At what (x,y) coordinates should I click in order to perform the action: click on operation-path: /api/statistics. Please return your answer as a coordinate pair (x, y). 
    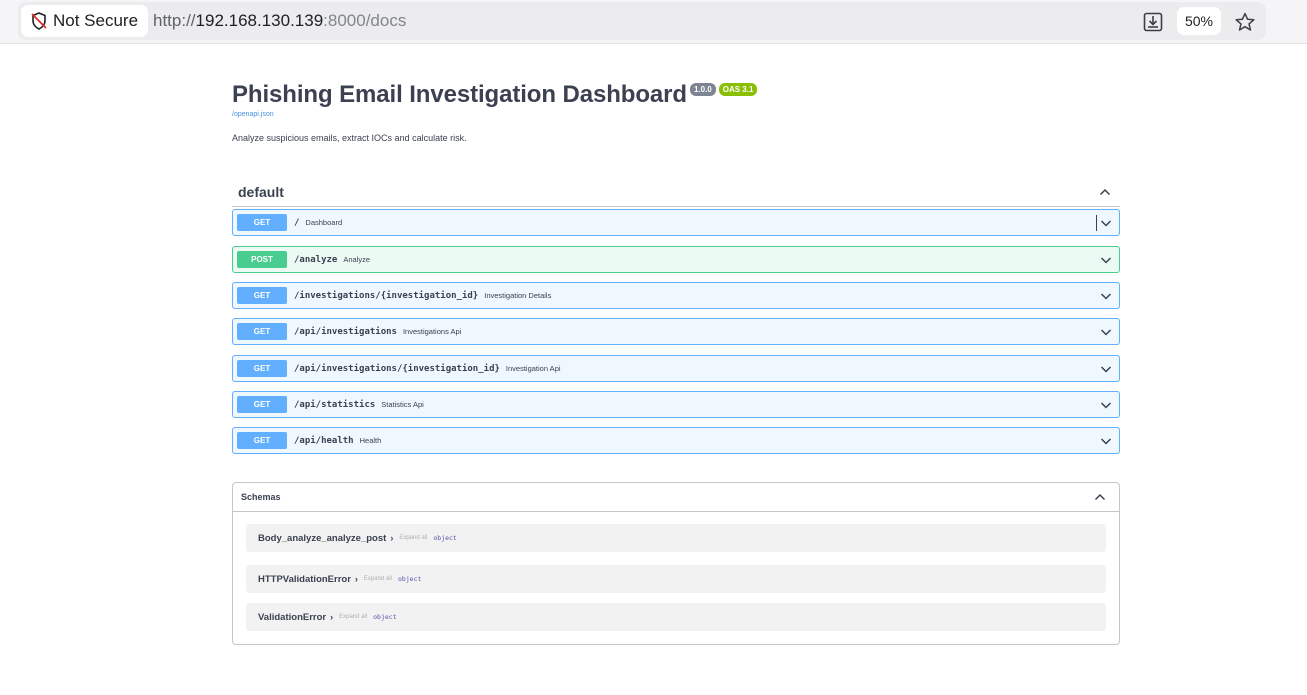
    Looking at the image, I should click on (335, 404).